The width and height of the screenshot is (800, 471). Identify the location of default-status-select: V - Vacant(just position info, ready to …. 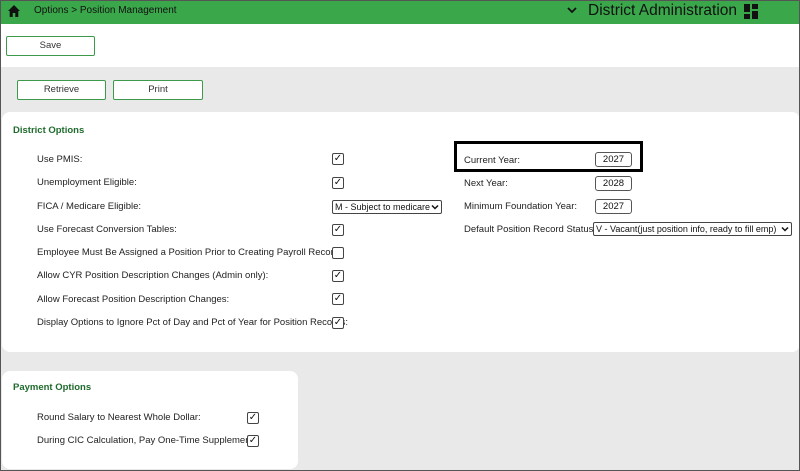
(692, 229).